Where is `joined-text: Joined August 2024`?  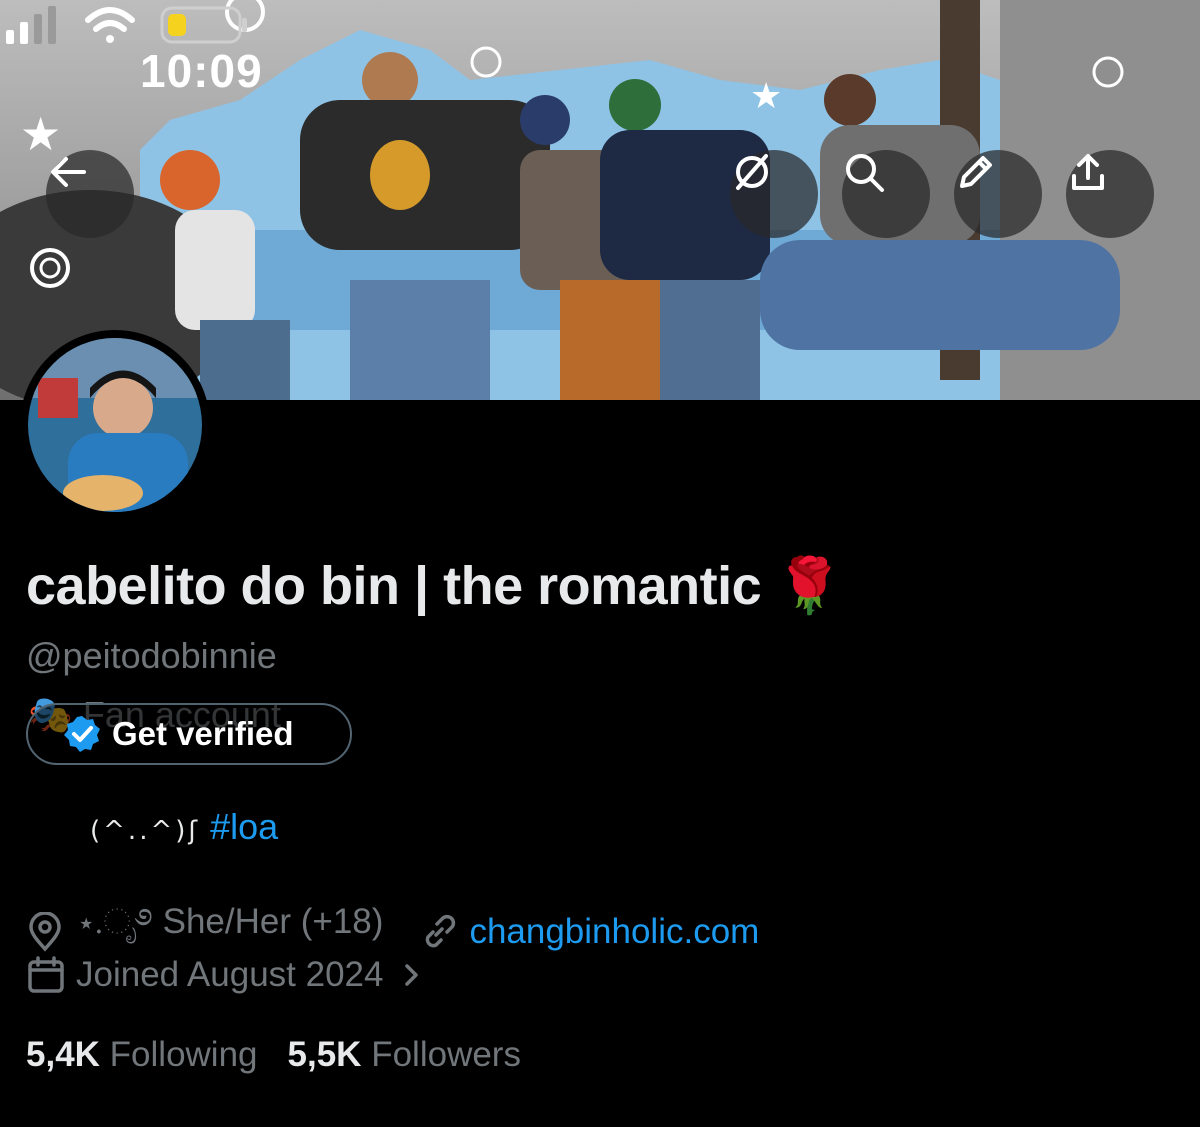
joined-text: Joined August 2024 is located at coordinates (230, 974).